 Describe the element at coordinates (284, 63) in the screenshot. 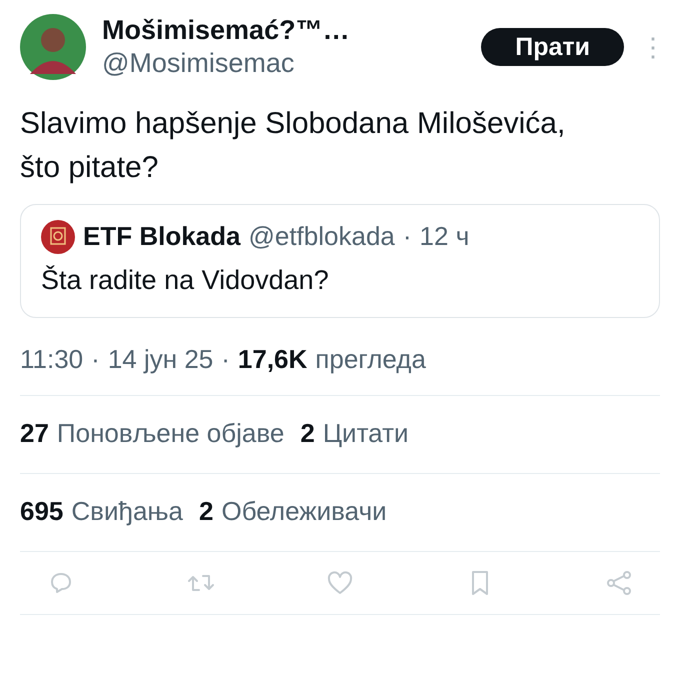

I see `user-handle: @Mosimisemac` at that location.